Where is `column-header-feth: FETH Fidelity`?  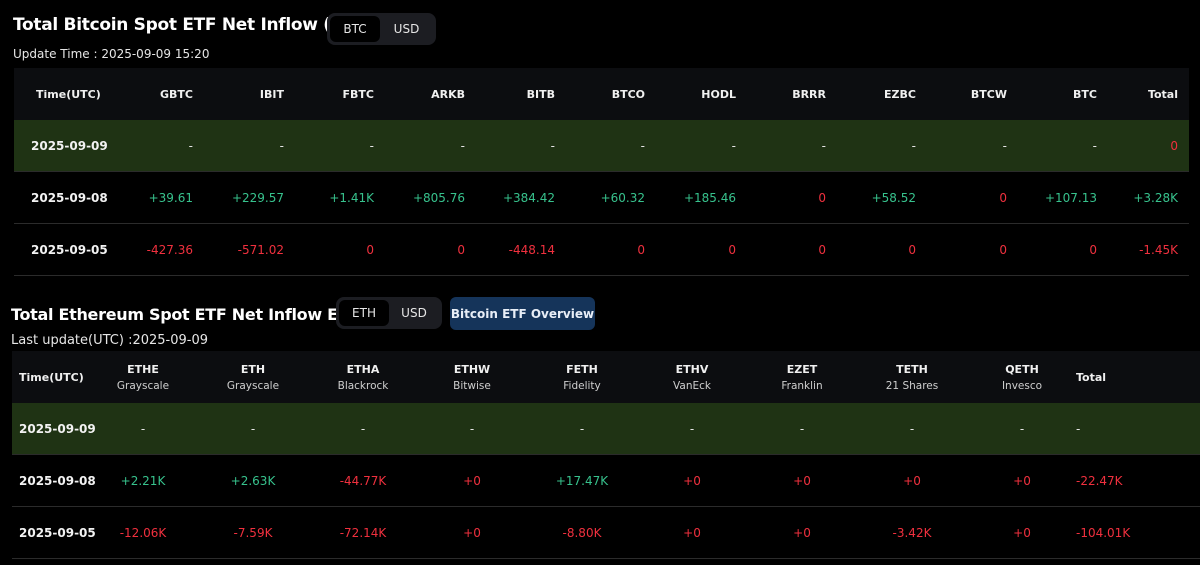 column-header-feth: FETH Fidelity is located at coordinates (582, 377).